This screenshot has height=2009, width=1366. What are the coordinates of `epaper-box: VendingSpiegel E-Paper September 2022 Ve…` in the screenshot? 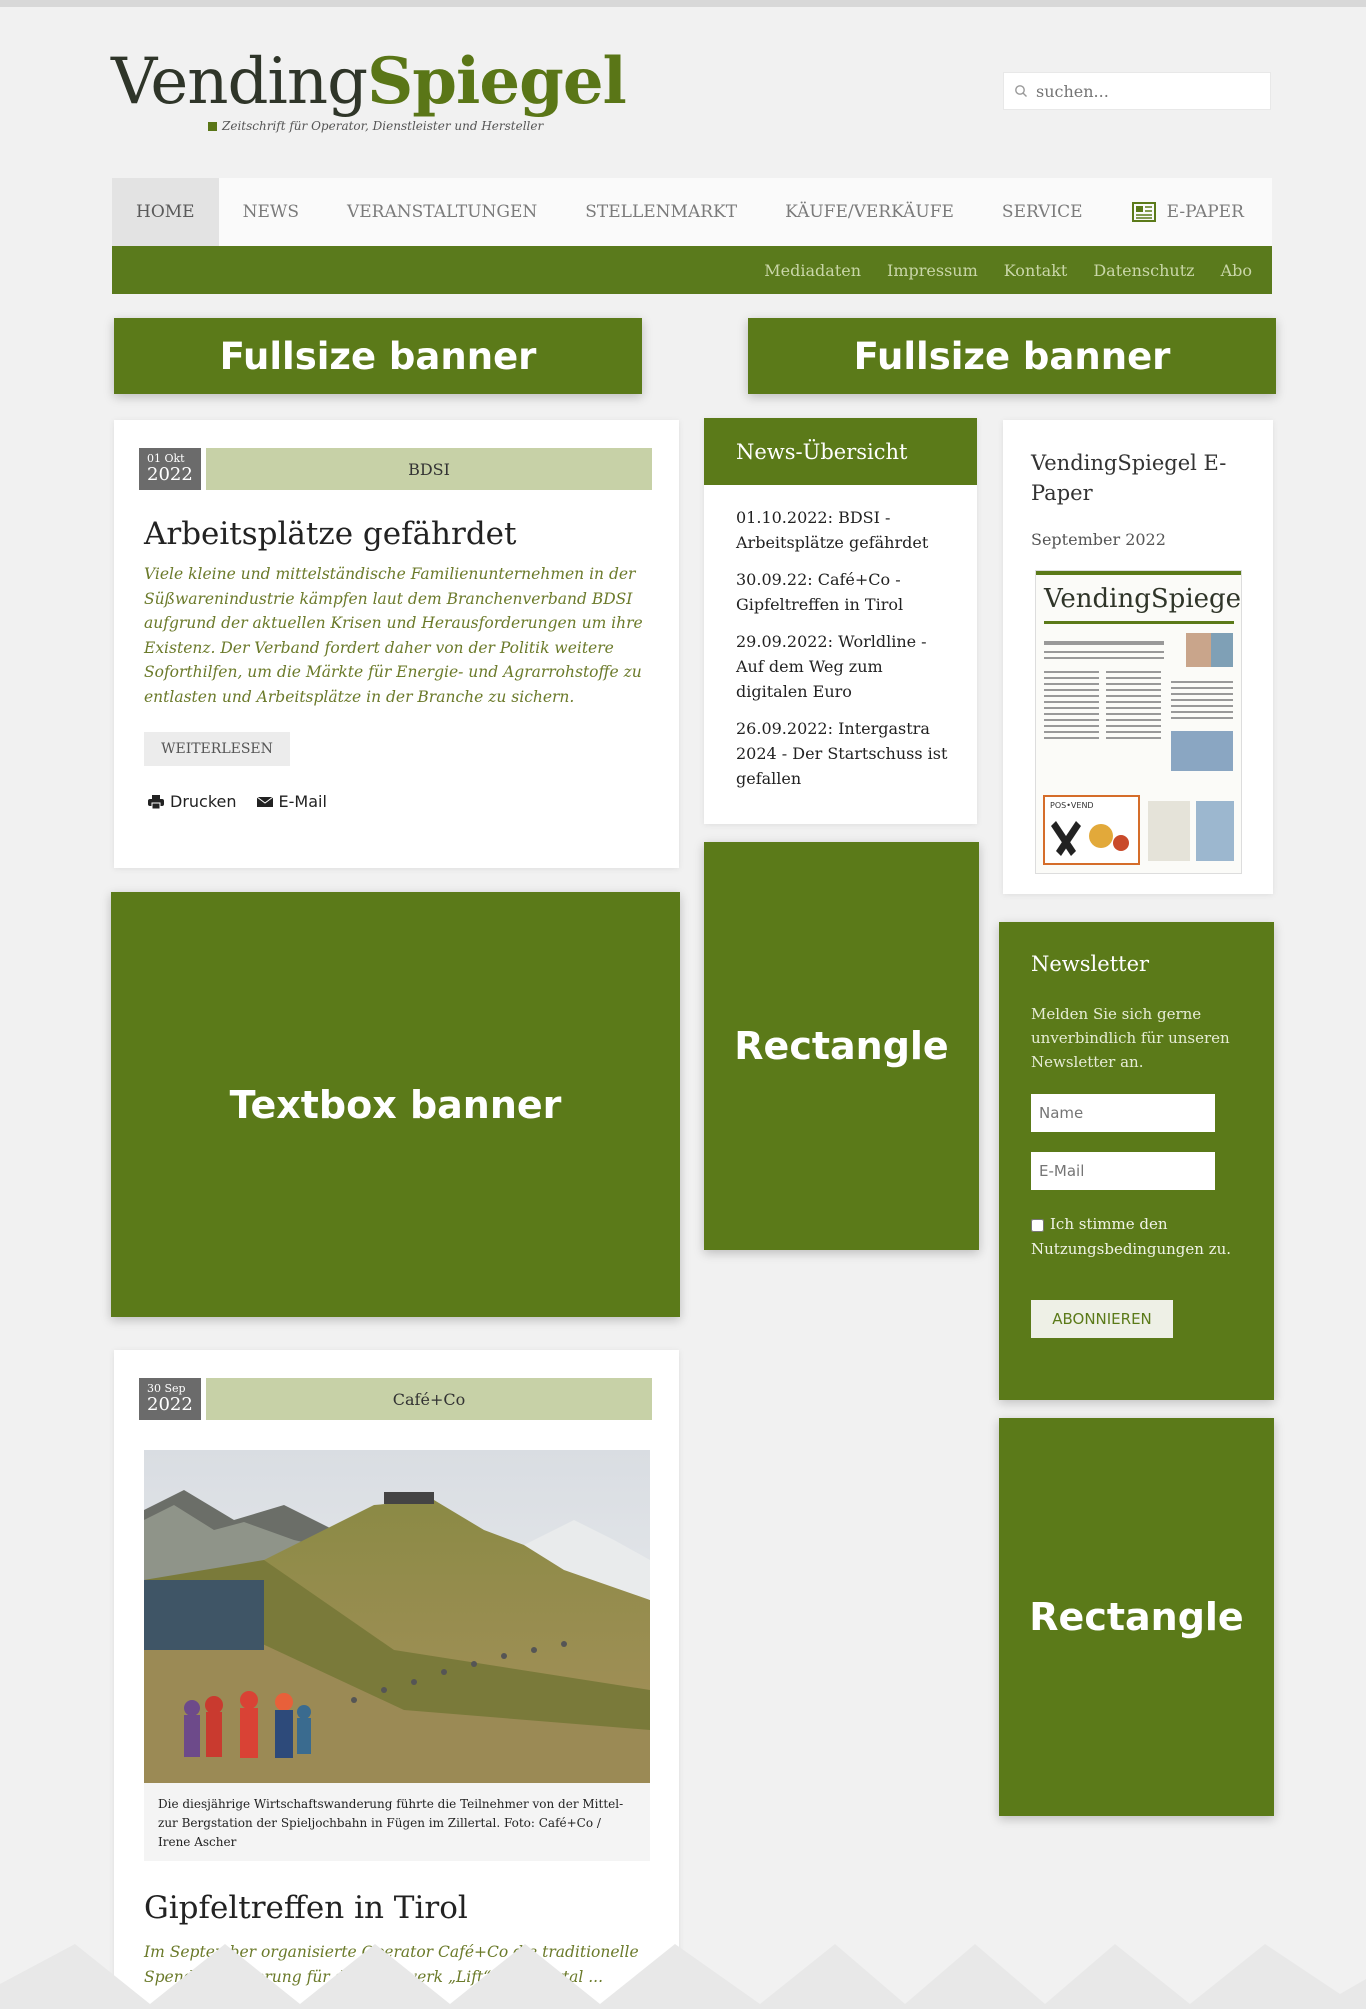 It's located at (1138, 657).